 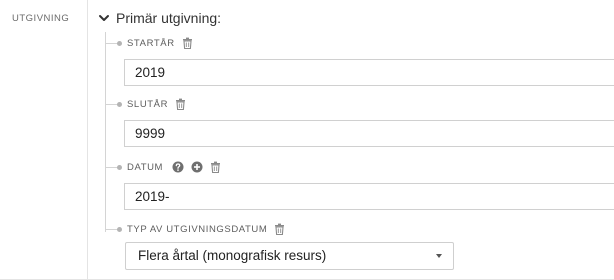 I want to click on end-year-label-row: SLUTÅR, so click(x=145, y=104).